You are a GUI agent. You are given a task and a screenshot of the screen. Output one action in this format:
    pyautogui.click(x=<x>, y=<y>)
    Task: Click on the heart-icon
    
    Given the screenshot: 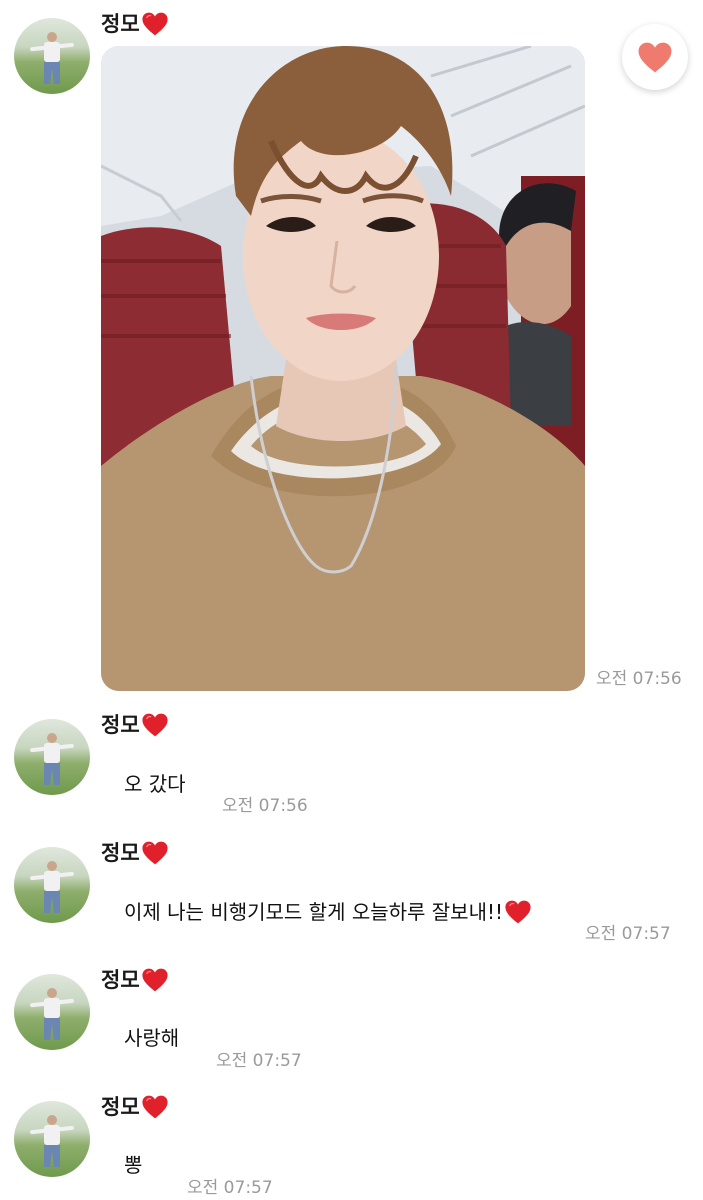 What is the action you would take?
    pyautogui.click(x=655, y=57)
    